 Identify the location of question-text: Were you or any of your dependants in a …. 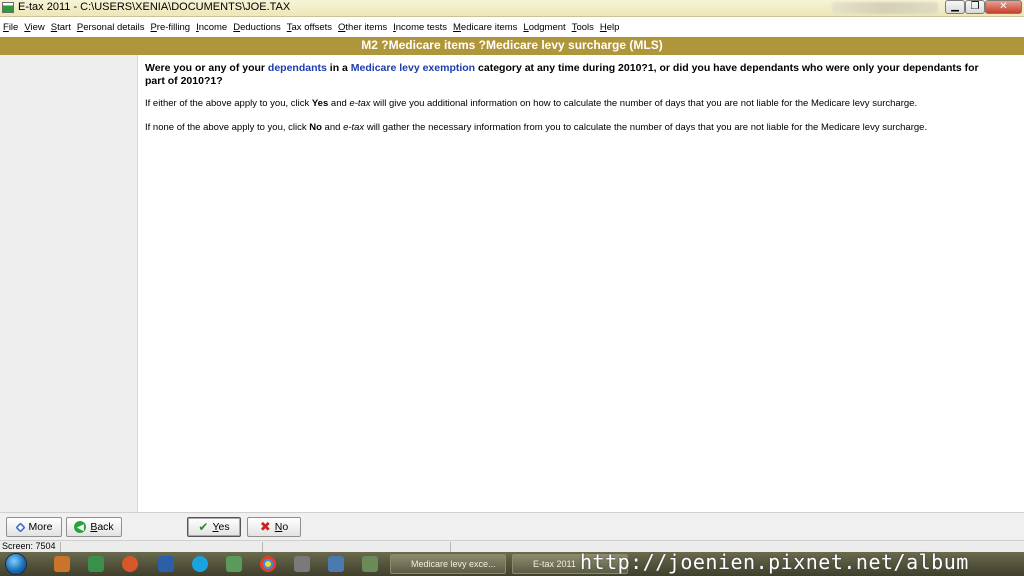
(567, 75).